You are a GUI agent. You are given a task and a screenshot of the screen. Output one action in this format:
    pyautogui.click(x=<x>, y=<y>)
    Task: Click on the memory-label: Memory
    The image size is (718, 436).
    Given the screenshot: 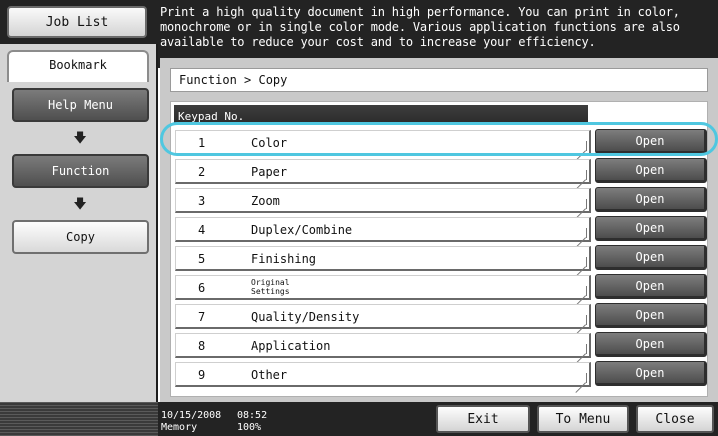 What is the action you would take?
    pyautogui.click(x=179, y=427)
    